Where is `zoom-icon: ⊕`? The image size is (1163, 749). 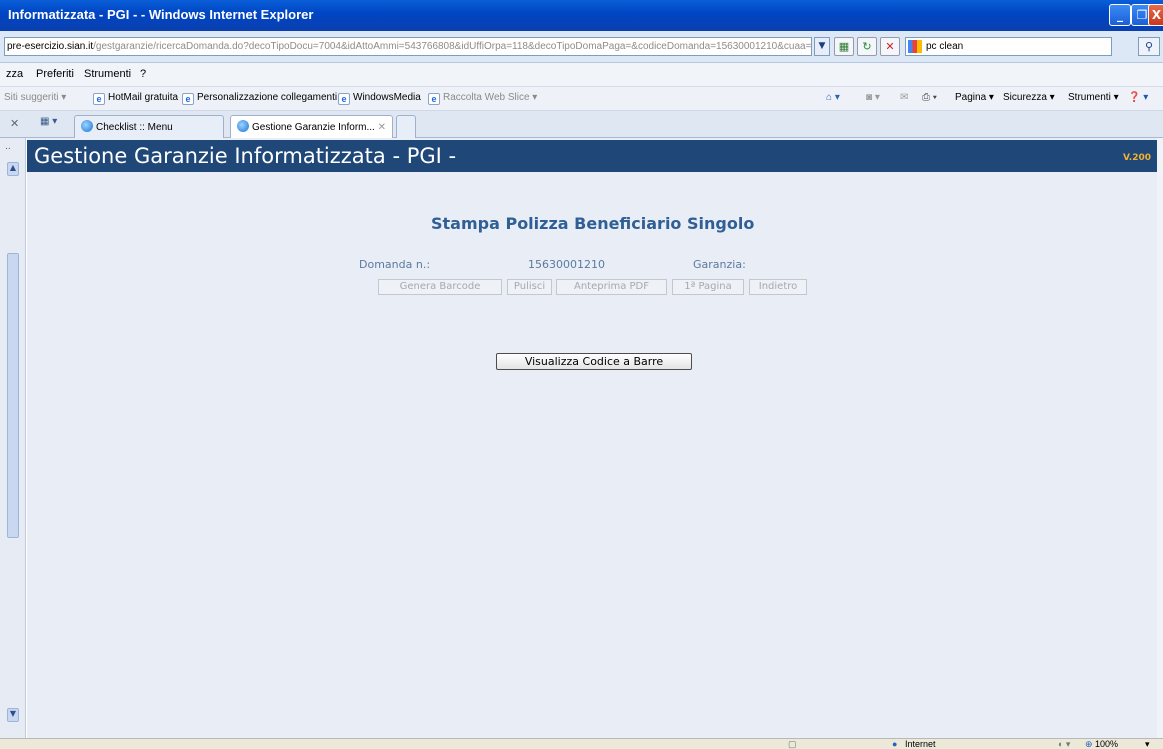
zoom-icon: ⊕ is located at coordinates (1089, 744).